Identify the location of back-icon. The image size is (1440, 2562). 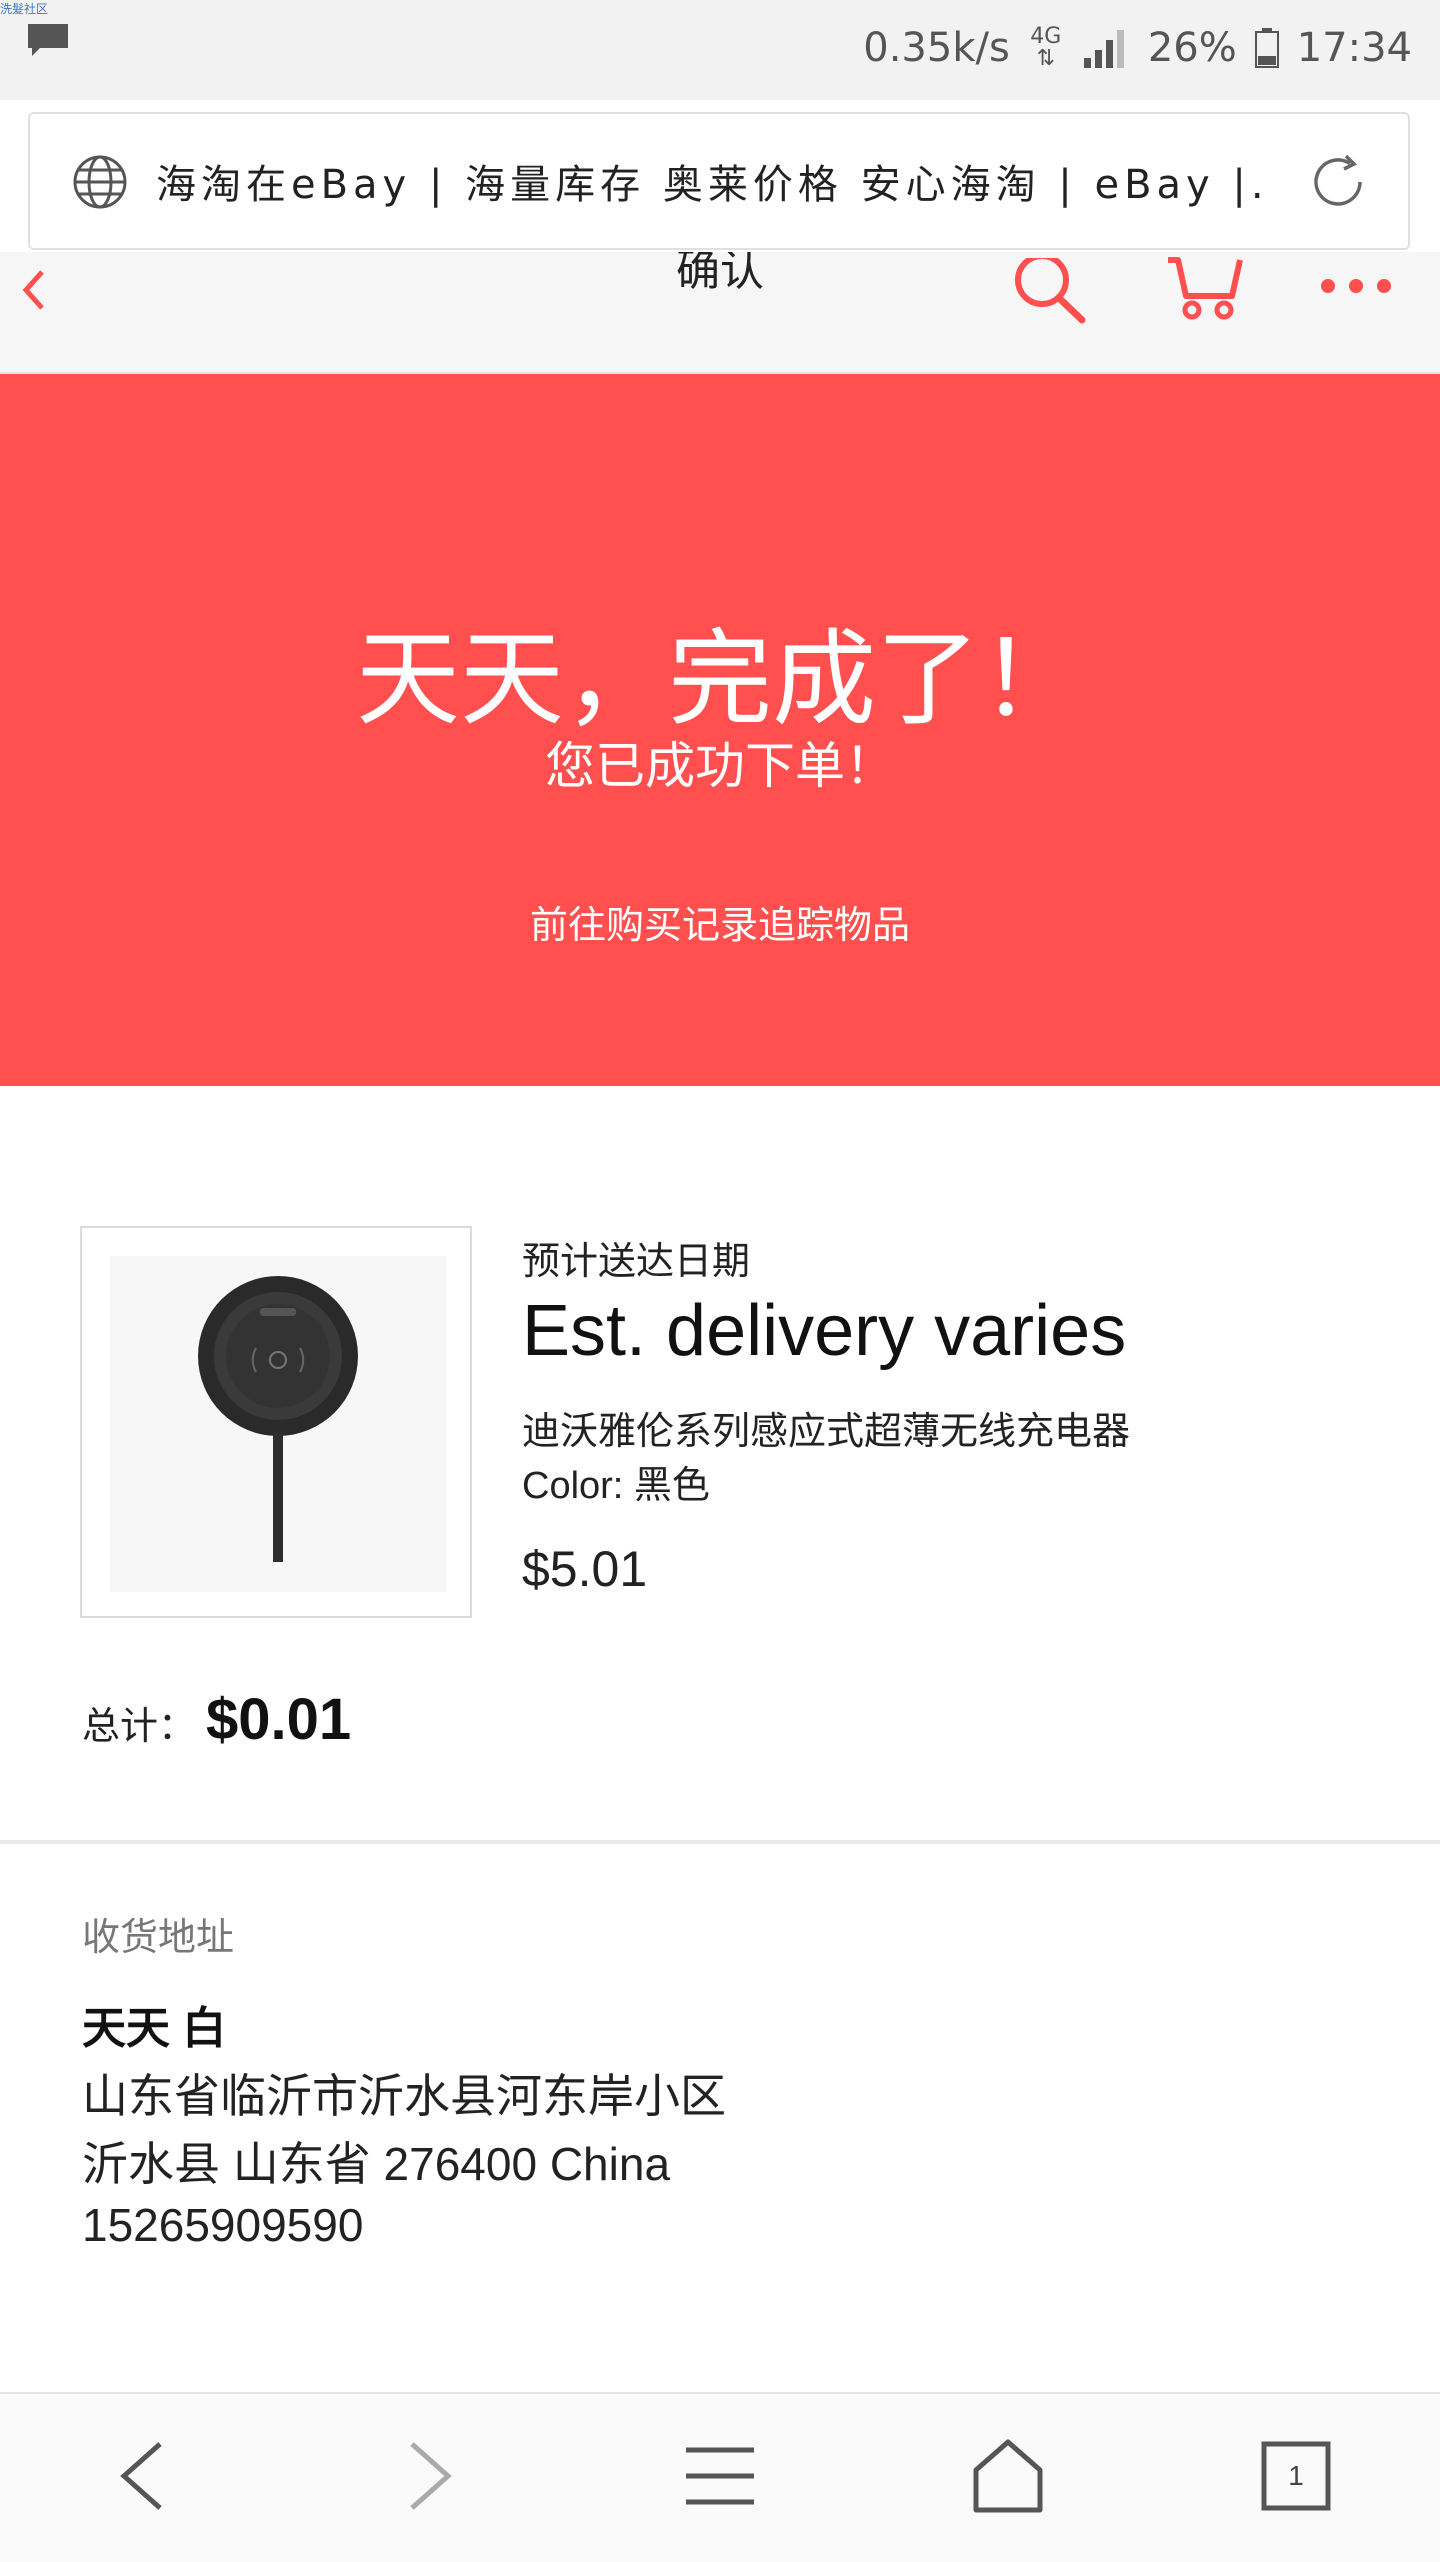
(142, 2476).